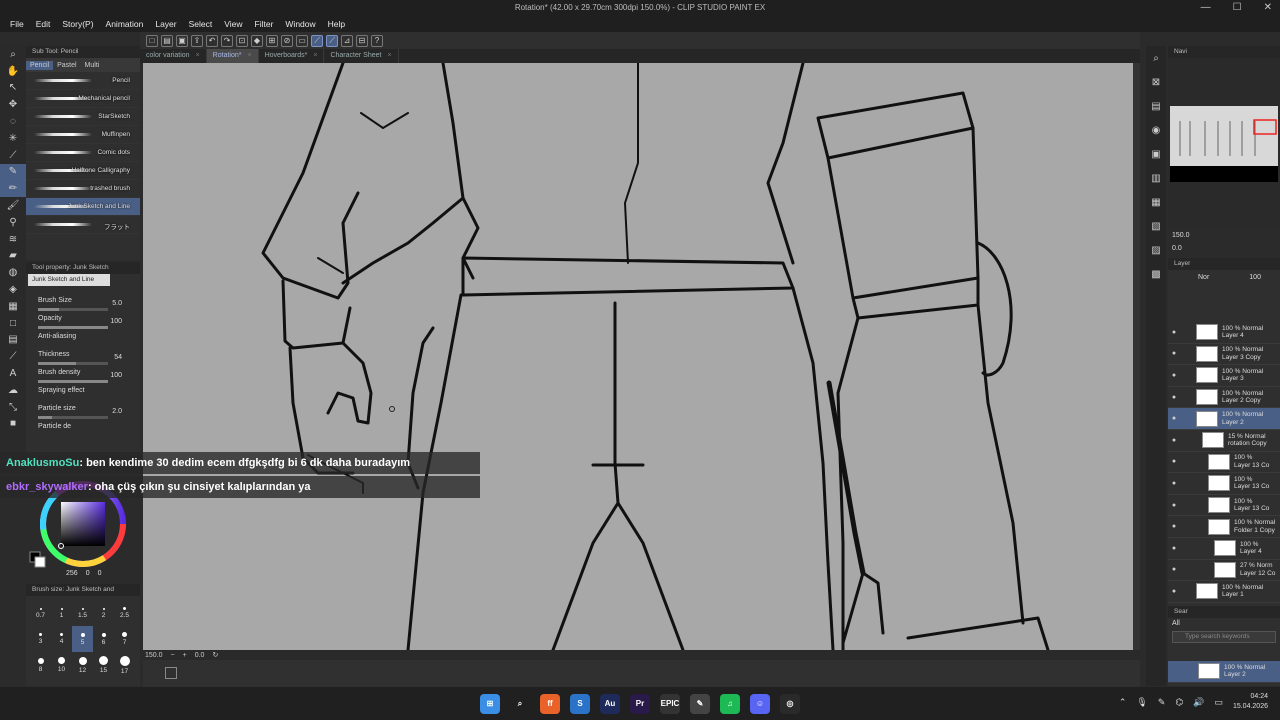 The height and width of the screenshot is (720, 1280). Describe the element at coordinates (317, 40) in the screenshot. I see `snap-ruler-icon: ⟋` at that location.